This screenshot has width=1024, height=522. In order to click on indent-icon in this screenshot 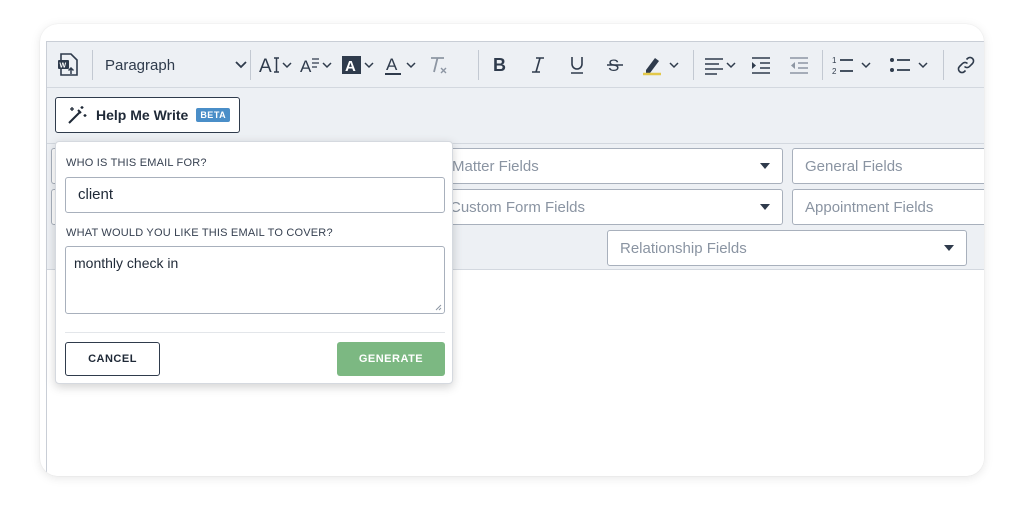, I will do `click(761, 65)`.